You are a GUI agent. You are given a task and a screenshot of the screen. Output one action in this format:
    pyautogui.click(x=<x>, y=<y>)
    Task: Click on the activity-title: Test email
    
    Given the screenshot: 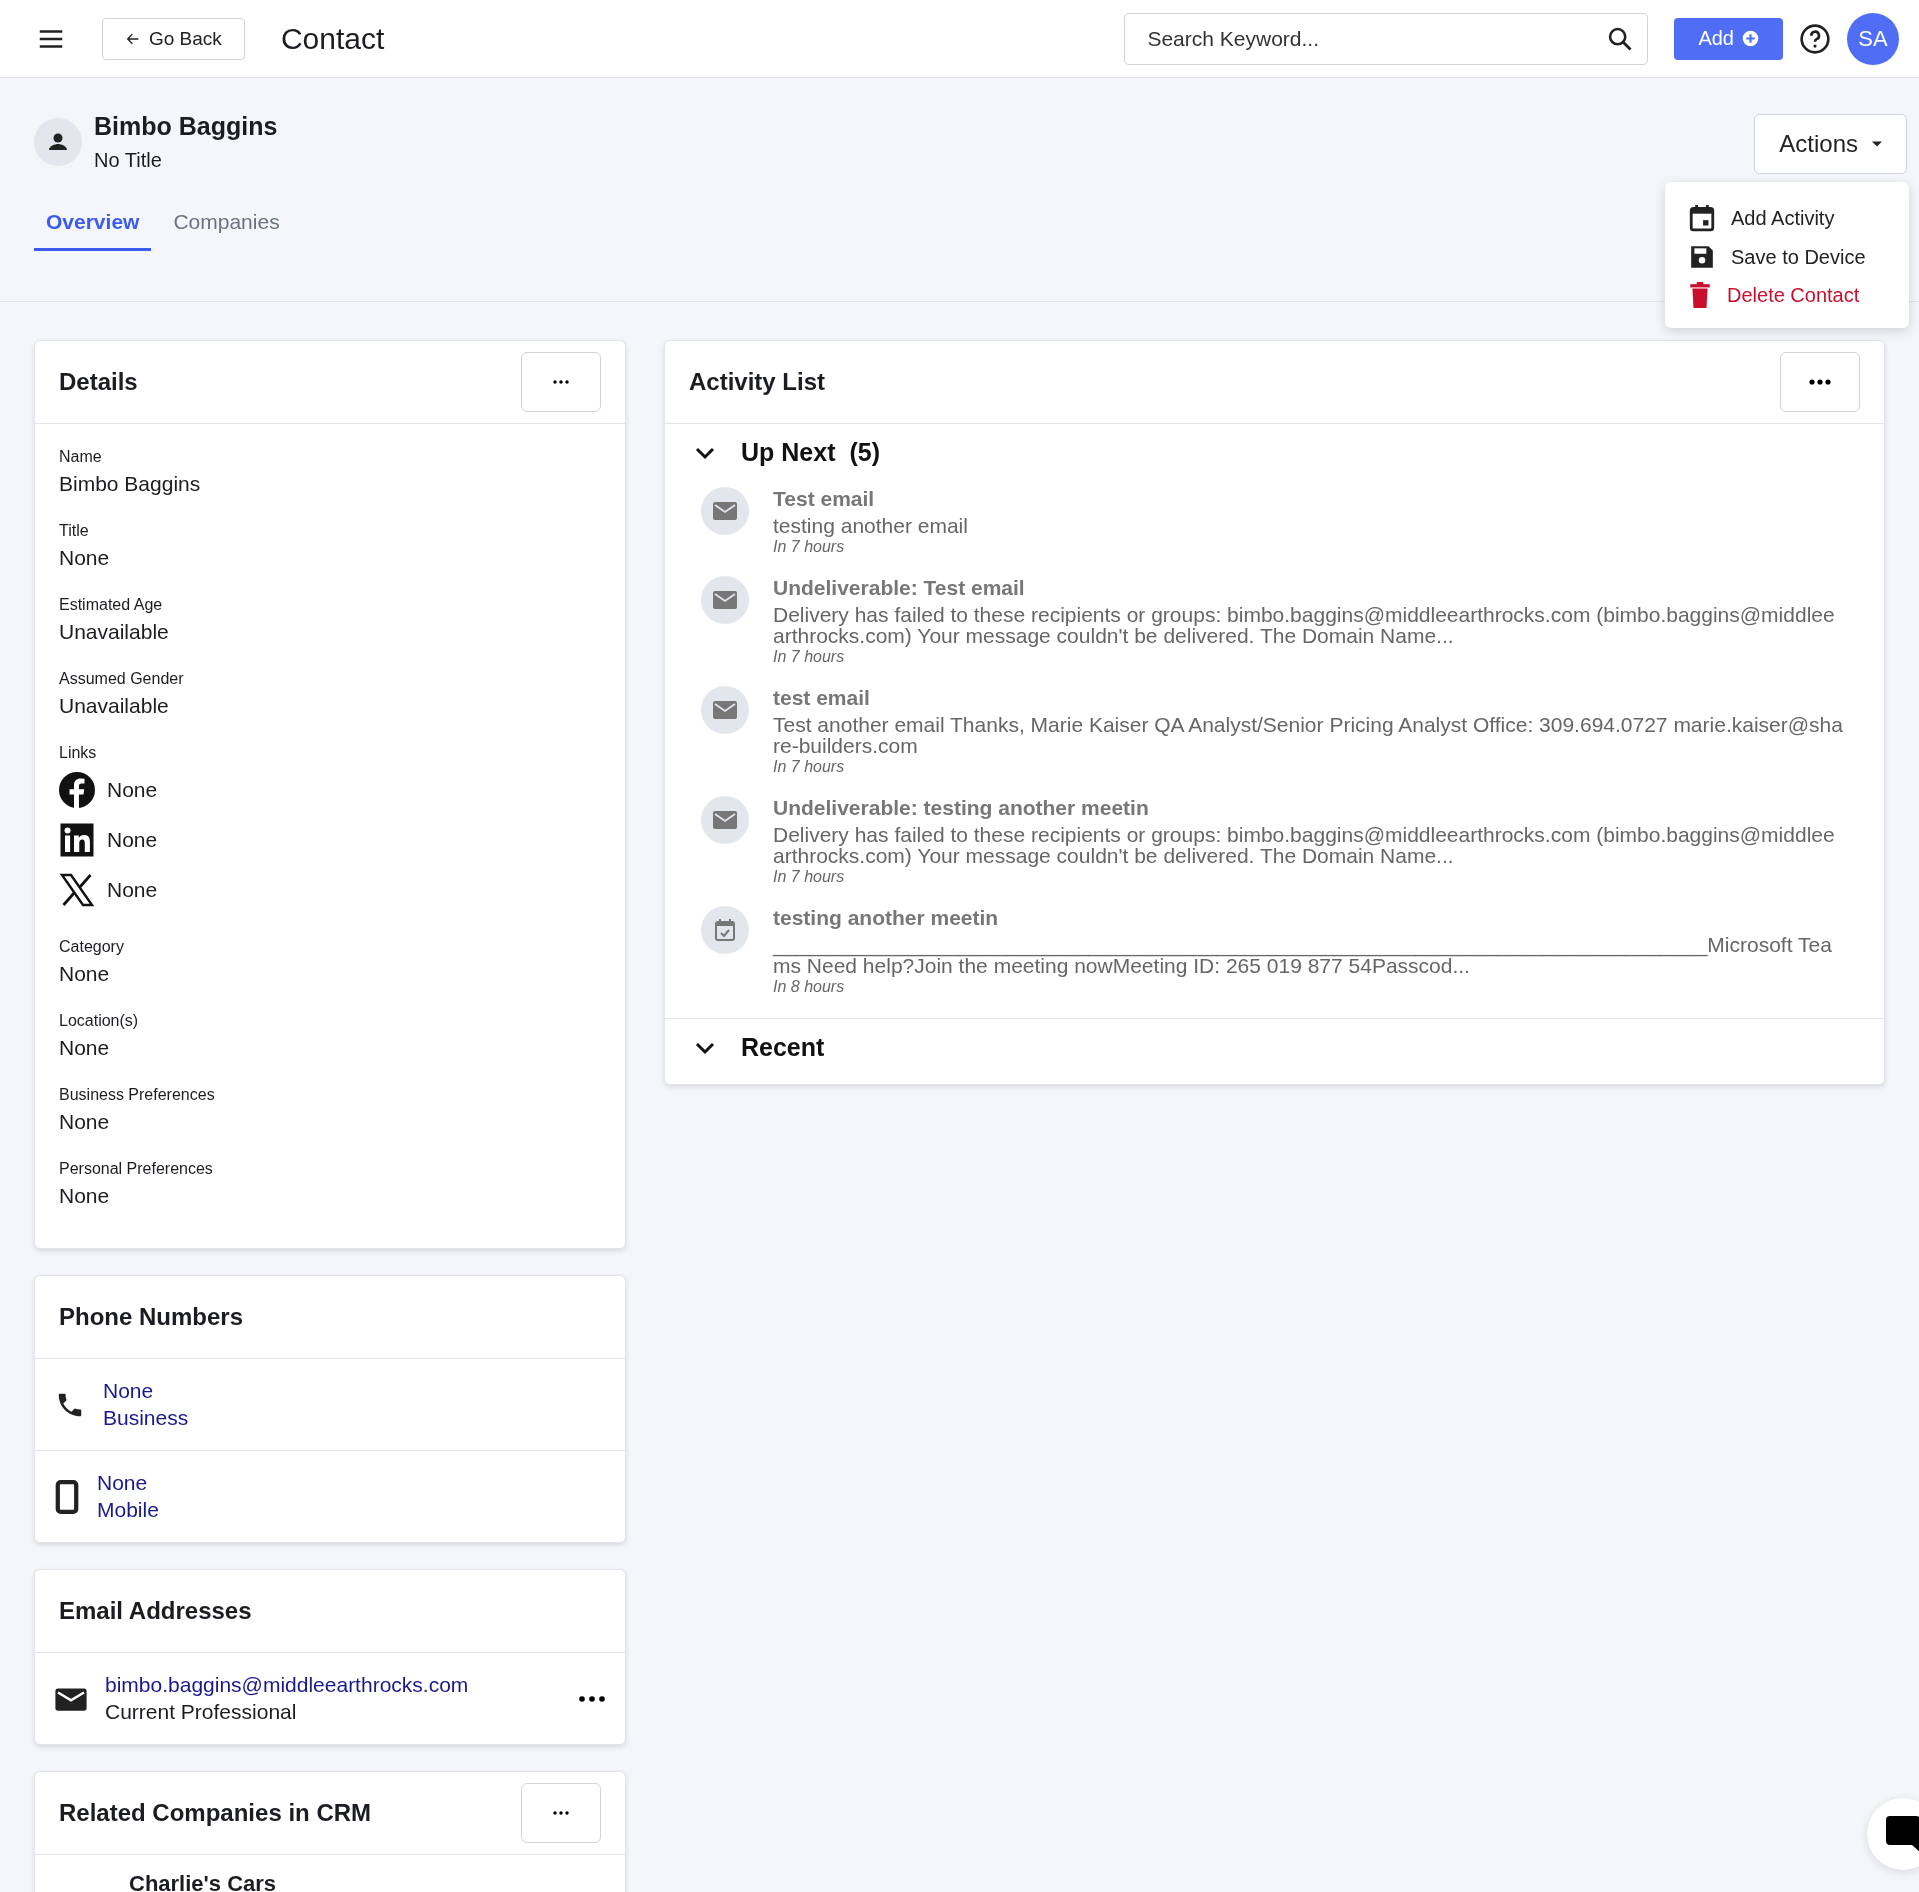 What is the action you would take?
    pyautogui.click(x=1308, y=499)
    